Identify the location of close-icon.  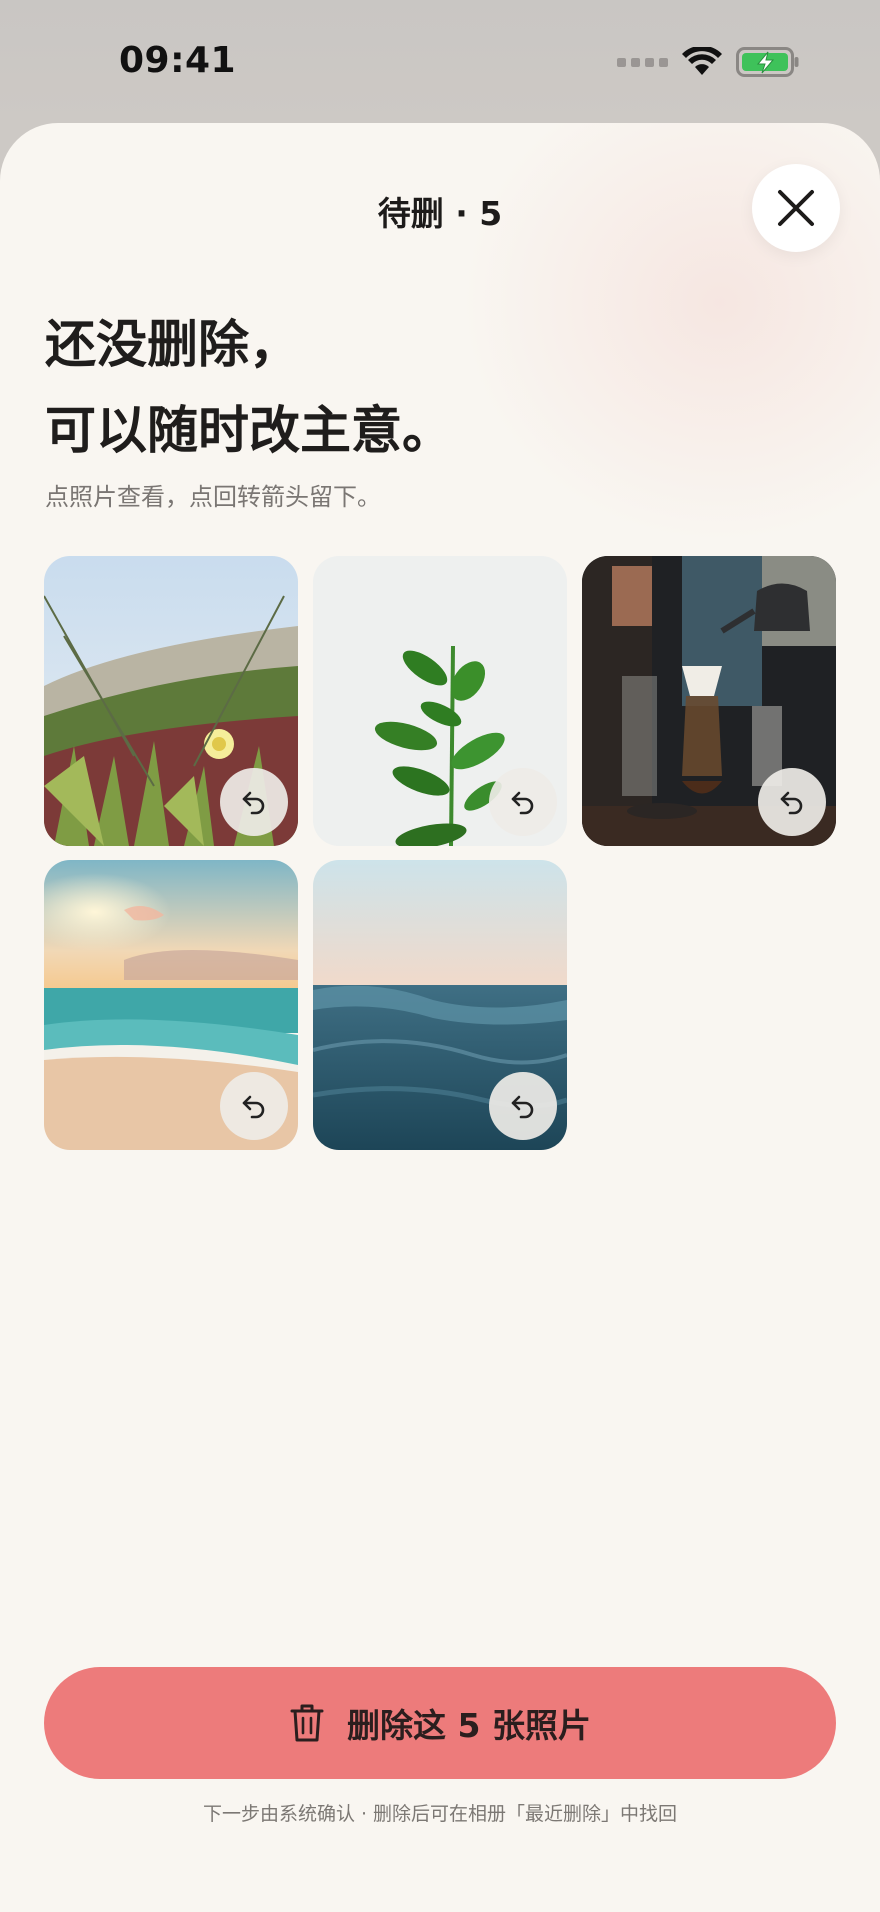
(796, 208).